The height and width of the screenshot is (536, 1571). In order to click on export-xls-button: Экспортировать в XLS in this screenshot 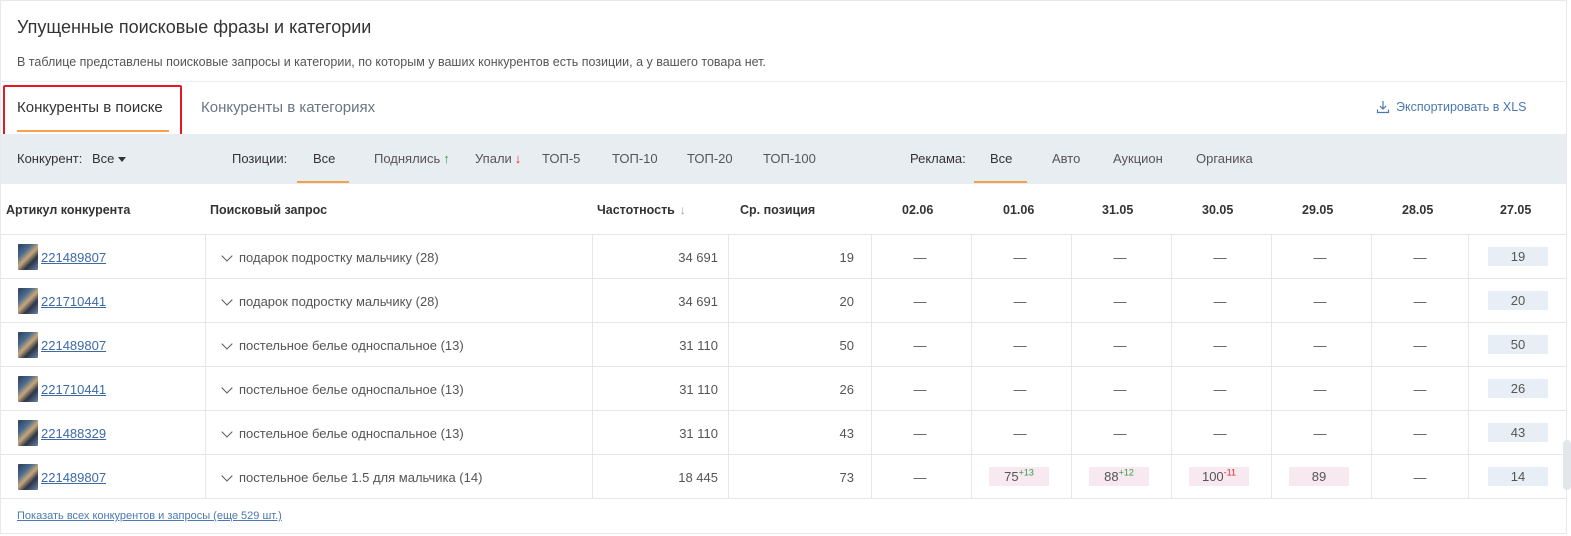, I will do `click(1451, 107)`.